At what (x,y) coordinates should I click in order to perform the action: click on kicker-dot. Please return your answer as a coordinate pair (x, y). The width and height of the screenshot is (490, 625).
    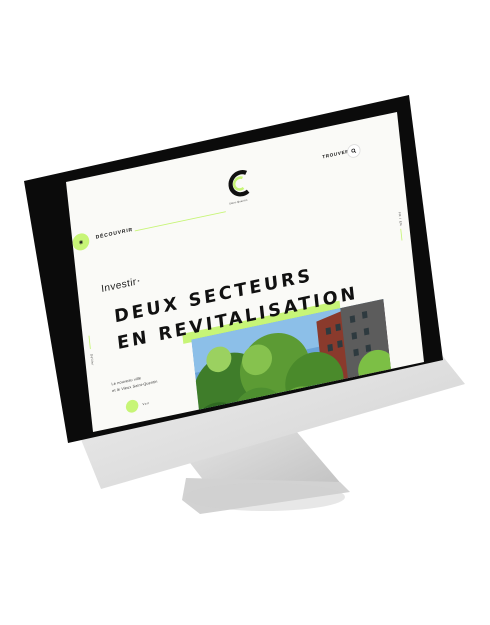
    Looking at the image, I should click on (138, 280).